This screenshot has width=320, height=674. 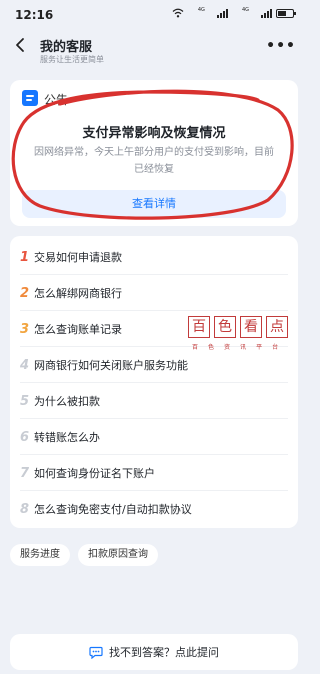 I want to click on notice-icon, so click(x=30, y=98).